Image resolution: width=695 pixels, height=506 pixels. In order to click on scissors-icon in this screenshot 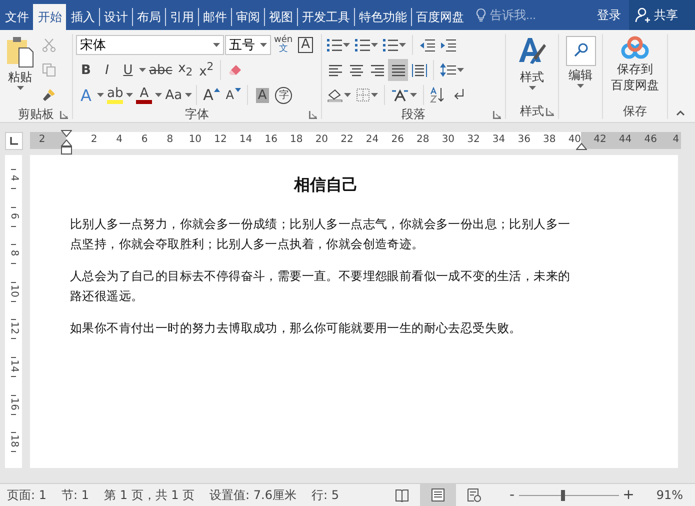, I will do `click(49, 45)`.